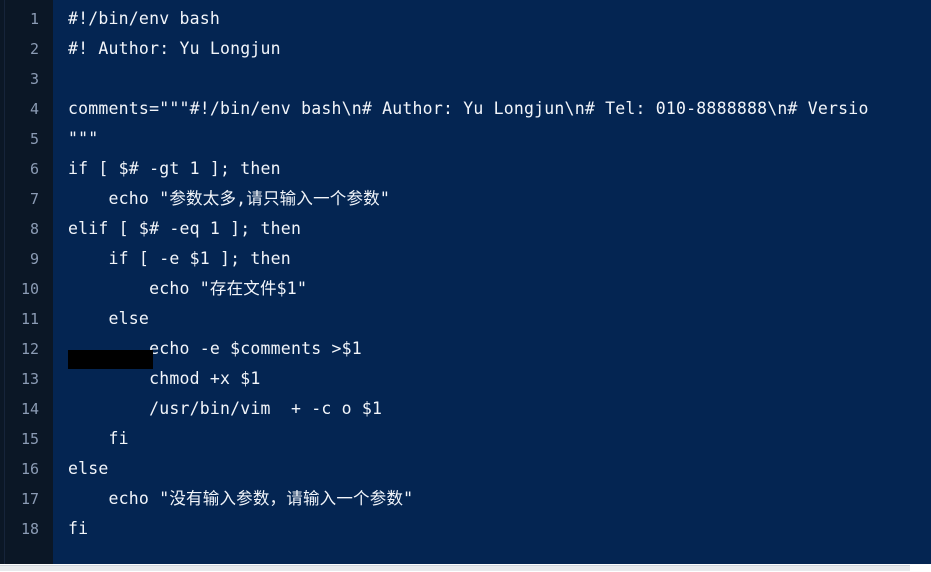 Image resolution: width=931 pixels, height=572 pixels. I want to click on redaction-block, so click(110, 359).